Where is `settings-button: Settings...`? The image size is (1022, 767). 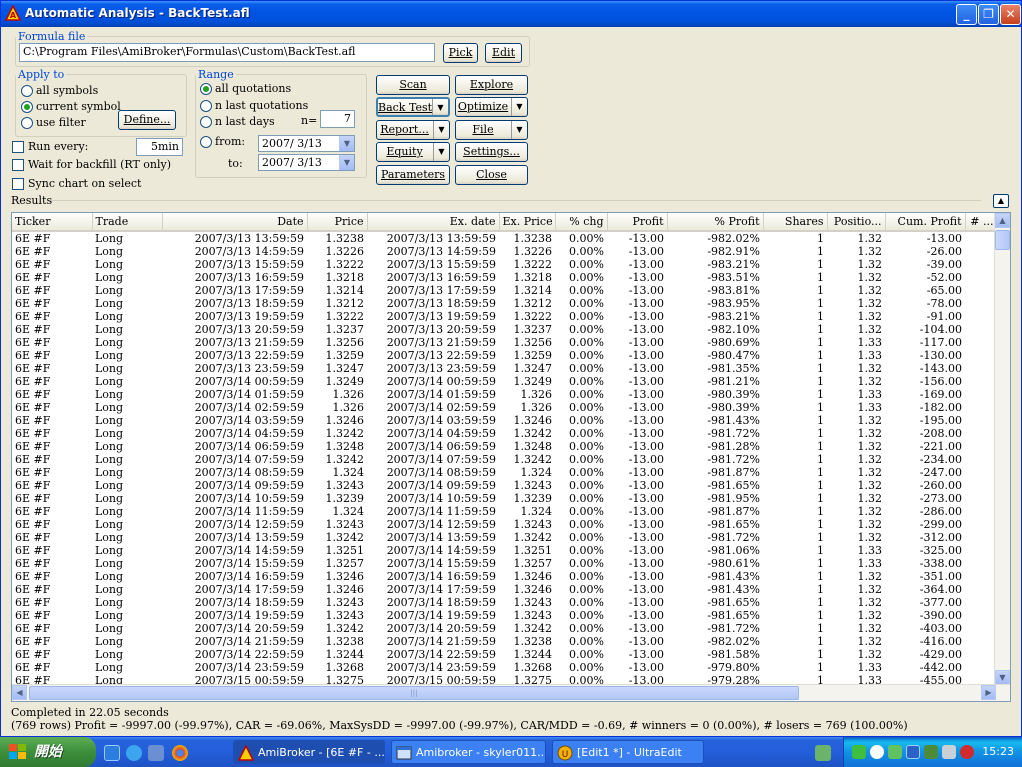 settings-button: Settings... is located at coordinates (491, 152).